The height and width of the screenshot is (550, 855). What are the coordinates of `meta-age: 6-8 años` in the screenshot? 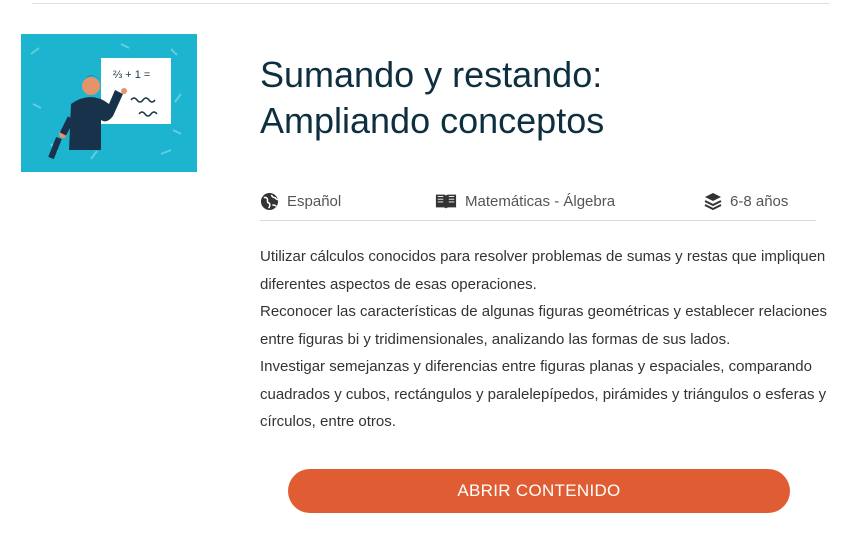 It's located at (746, 201).